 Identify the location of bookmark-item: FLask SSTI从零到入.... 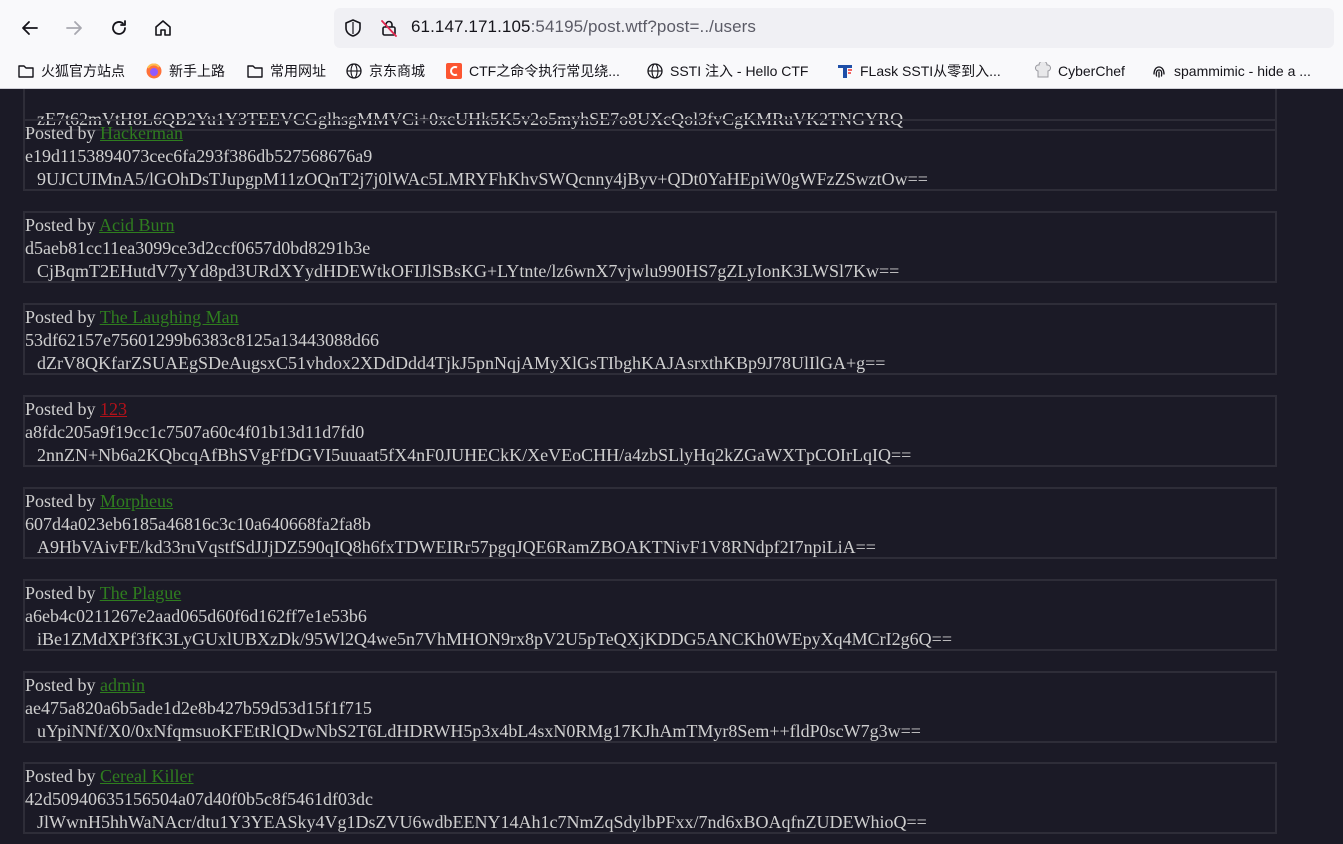
(918, 71).